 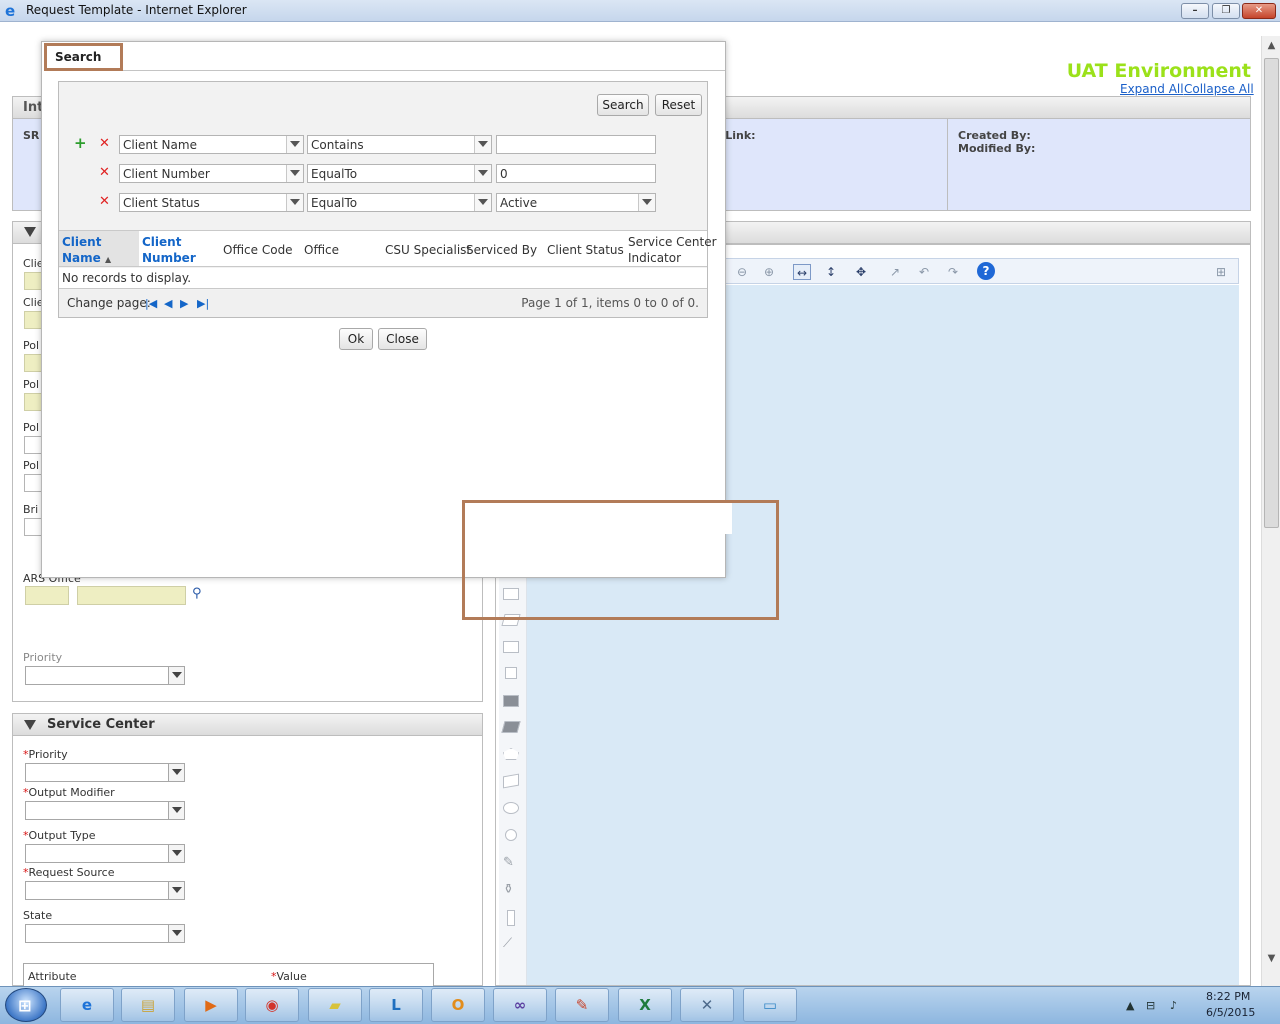 I want to click on column-header-client-number: Client Number, so click(x=169, y=250).